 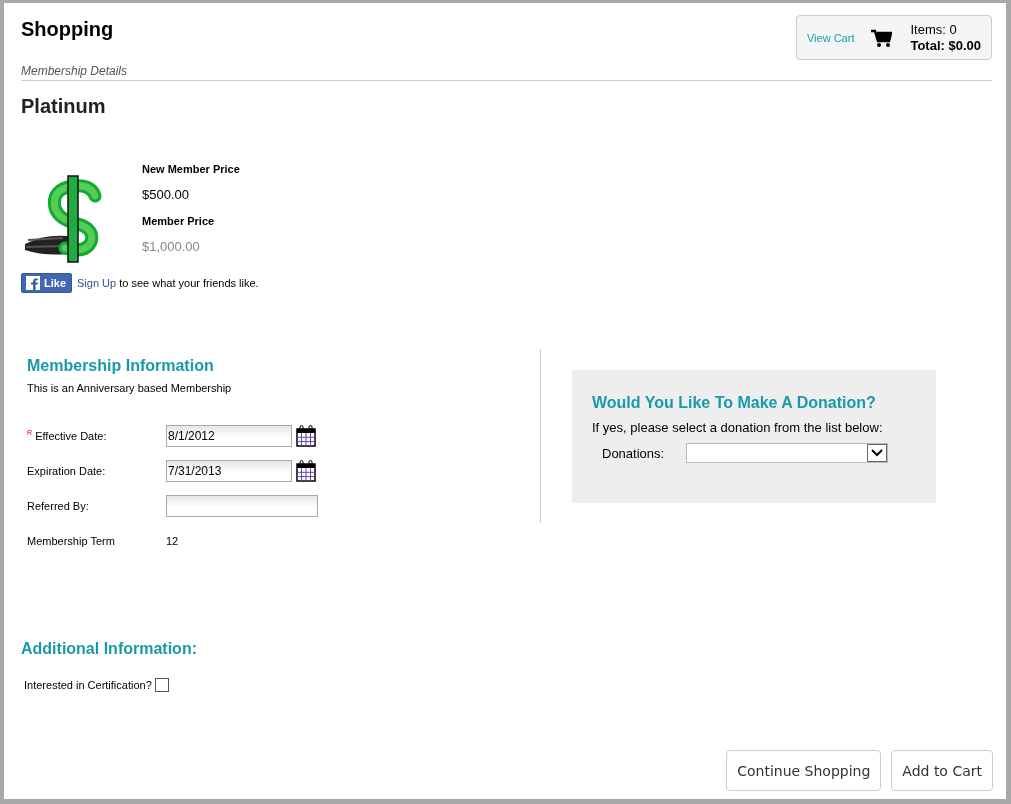 What do you see at coordinates (71, 540) in the screenshot?
I see `field-label: Membership Term` at bounding box center [71, 540].